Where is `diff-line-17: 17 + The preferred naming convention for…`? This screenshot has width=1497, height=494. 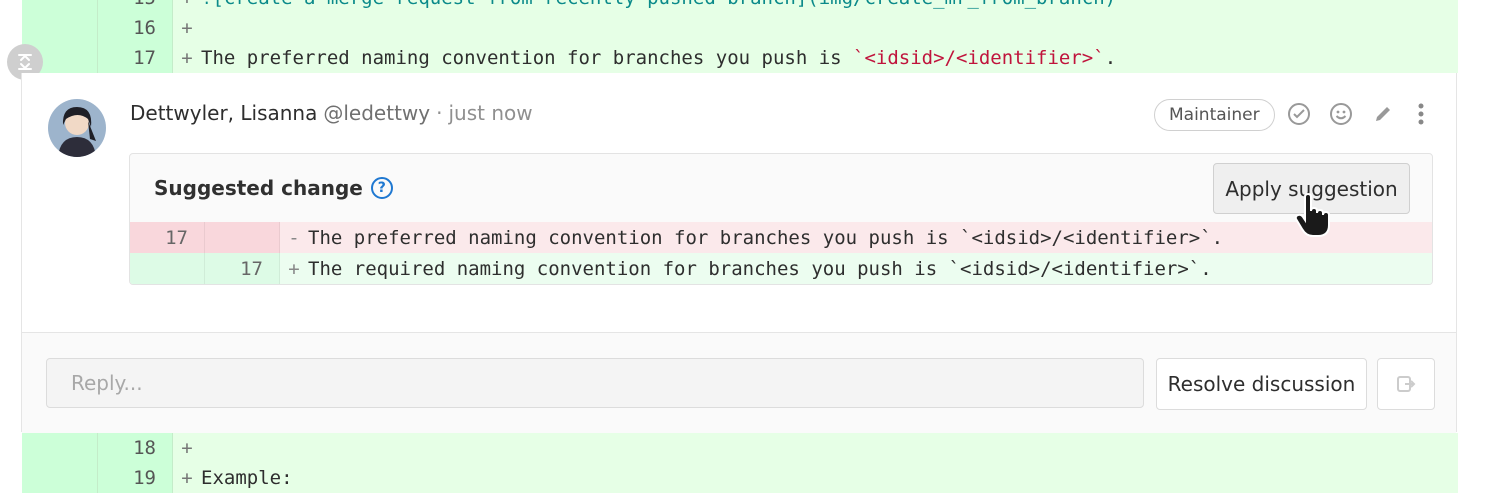
diff-line-17: 17 + The preferred naming convention for… is located at coordinates (740, 58).